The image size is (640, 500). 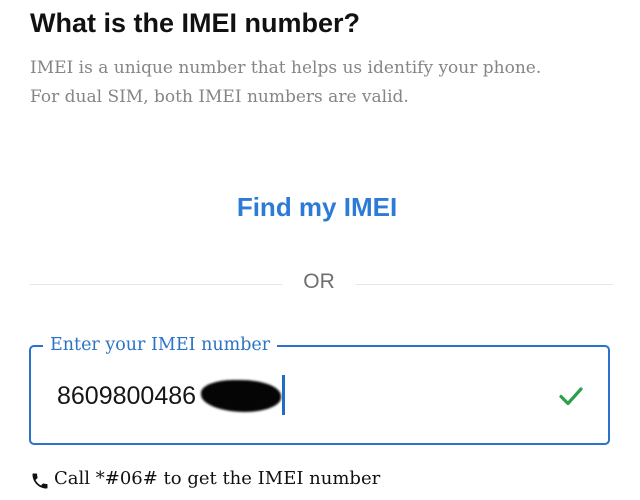 I want to click on dial-hint-text: Call *#06# to get the IMEI number, so click(x=217, y=478).